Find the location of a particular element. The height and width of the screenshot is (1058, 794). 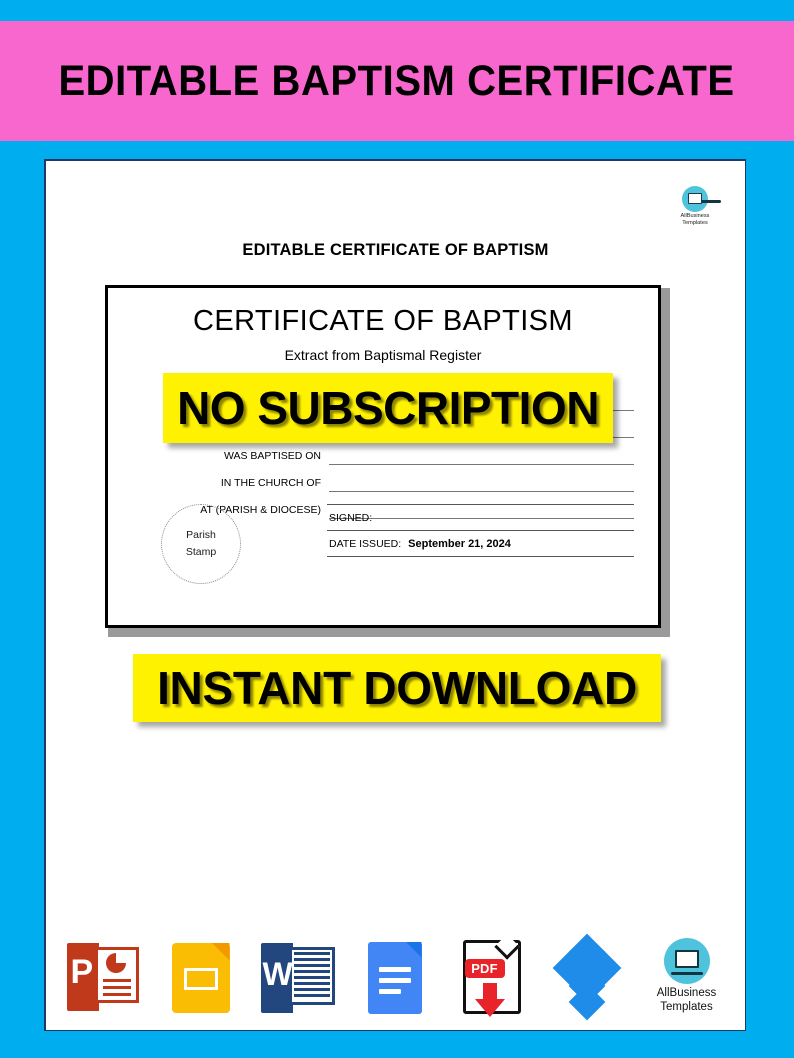

date-issued-row: DATE ISSUED: September 21, 2024 is located at coordinates (480, 543).